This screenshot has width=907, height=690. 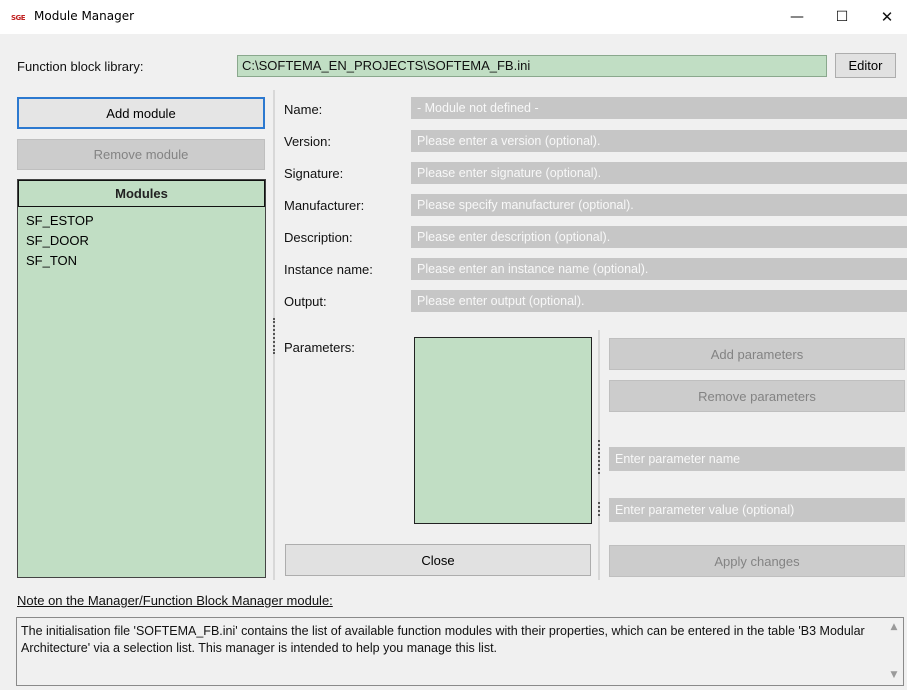 What do you see at coordinates (141, 154) in the screenshot?
I see `remove-module-button: Remove module` at bounding box center [141, 154].